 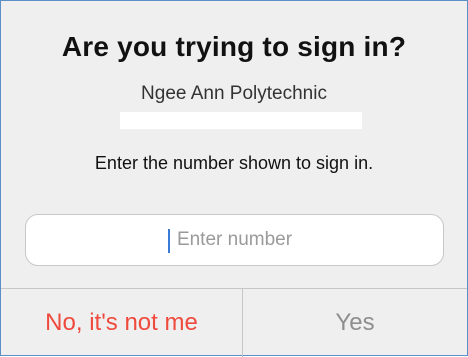 I want to click on number-input, so click(x=234, y=240).